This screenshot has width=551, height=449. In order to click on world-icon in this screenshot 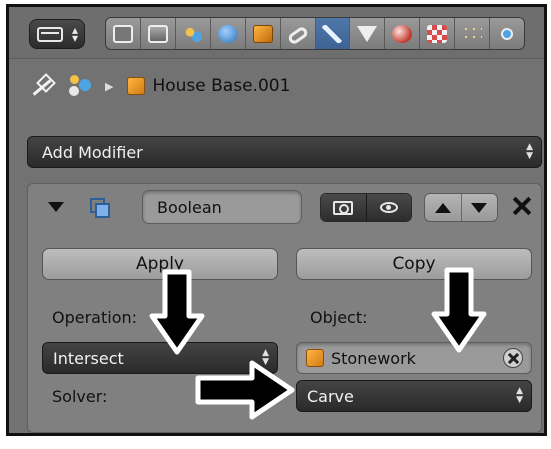, I will do `click(227, 33)`.